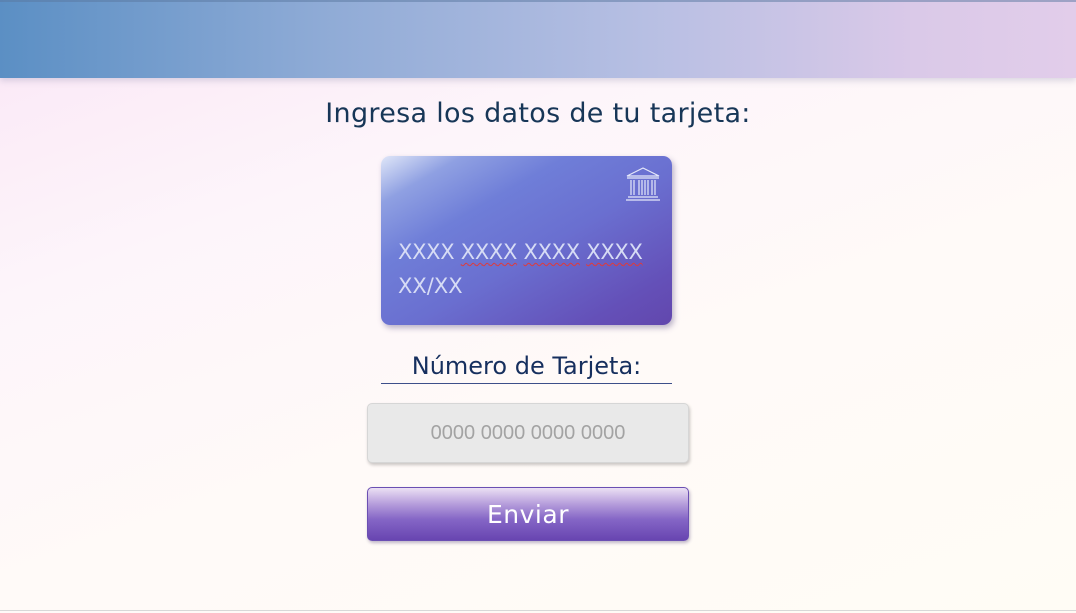  I want to click on submit-button: Enviar, so click(528, 514).